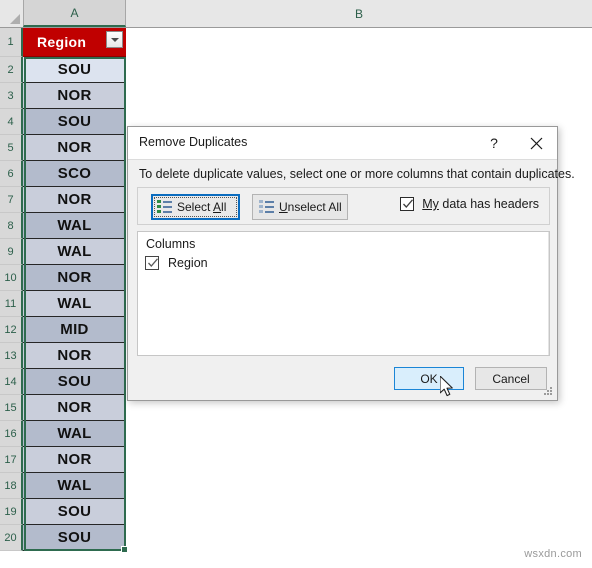 The height and width of the screenshot is (568, 592). Describe the element at coordinates (11, 278) in the screenshot. I see `row-header-10: 10` at that location.